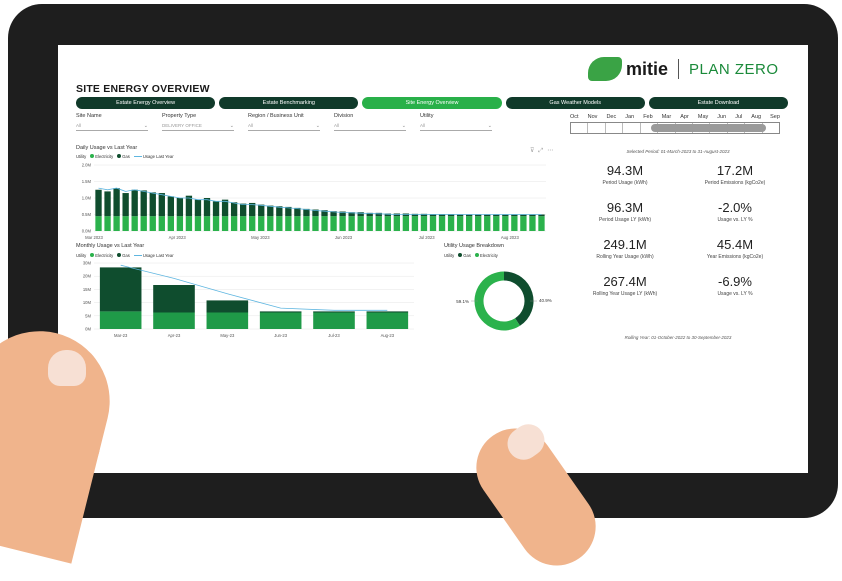  What do you see at coordinates (592, 117) in the screenshot?
I see `month-label: Nov` at bounding box center [592, 117].